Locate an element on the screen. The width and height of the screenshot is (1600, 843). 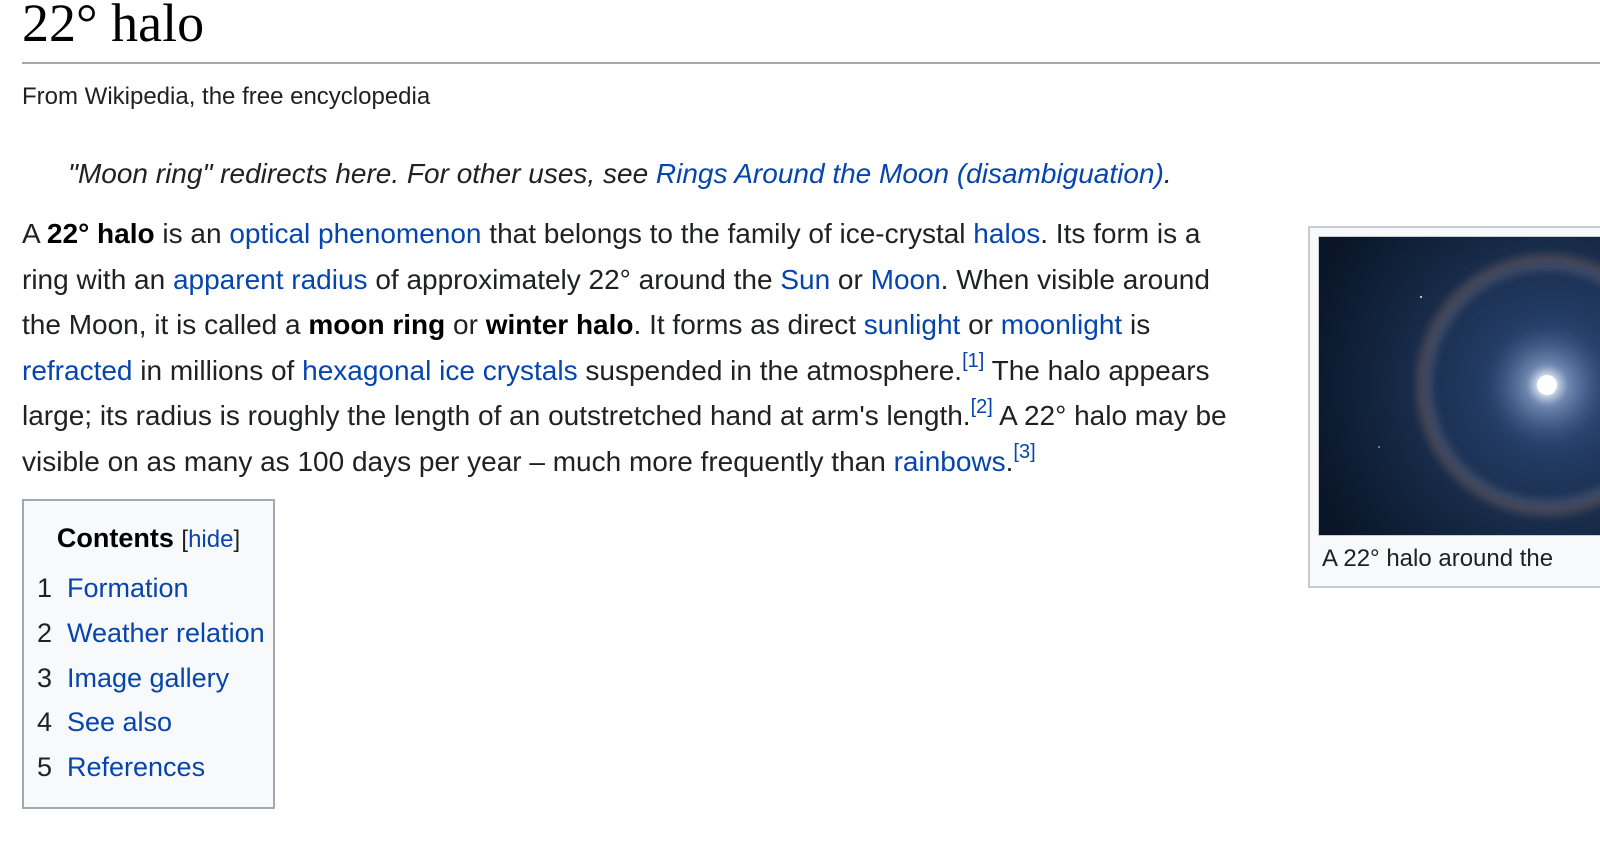
lead-text: in millions of is located at coordinates (217, 370).